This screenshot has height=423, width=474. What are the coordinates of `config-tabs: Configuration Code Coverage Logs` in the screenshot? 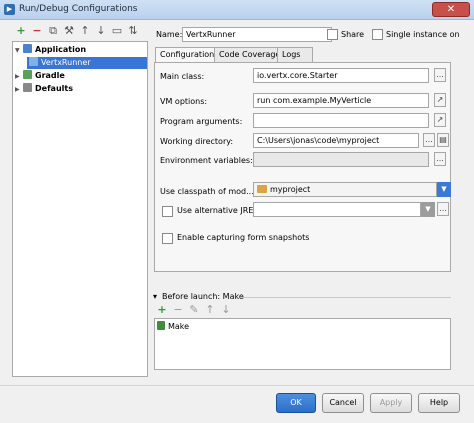 It's located at (305, 55).